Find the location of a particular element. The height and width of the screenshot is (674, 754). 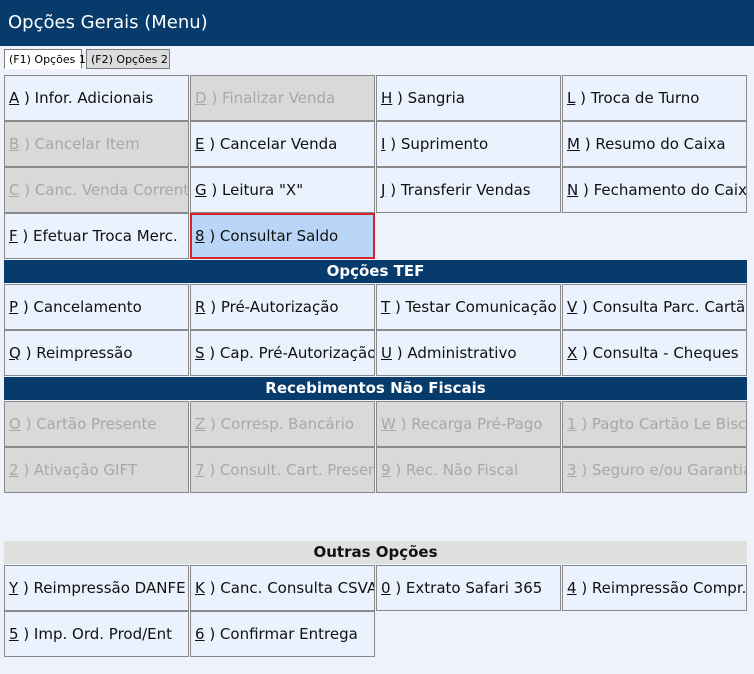

option-label: ) Corresp. Bancário is located at coordinates (280, 424).